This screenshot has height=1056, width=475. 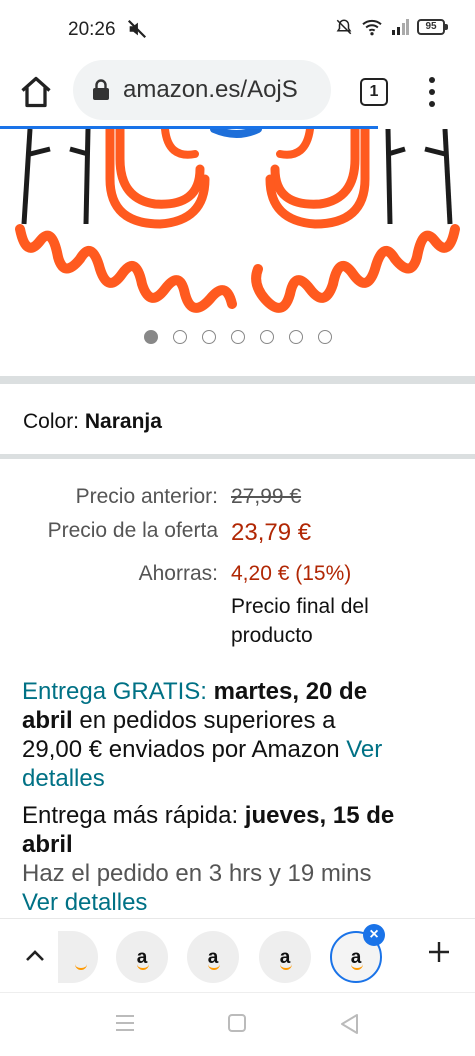 I want to click on url-text: amazon.es/AojS, so click(x=210, y=89).